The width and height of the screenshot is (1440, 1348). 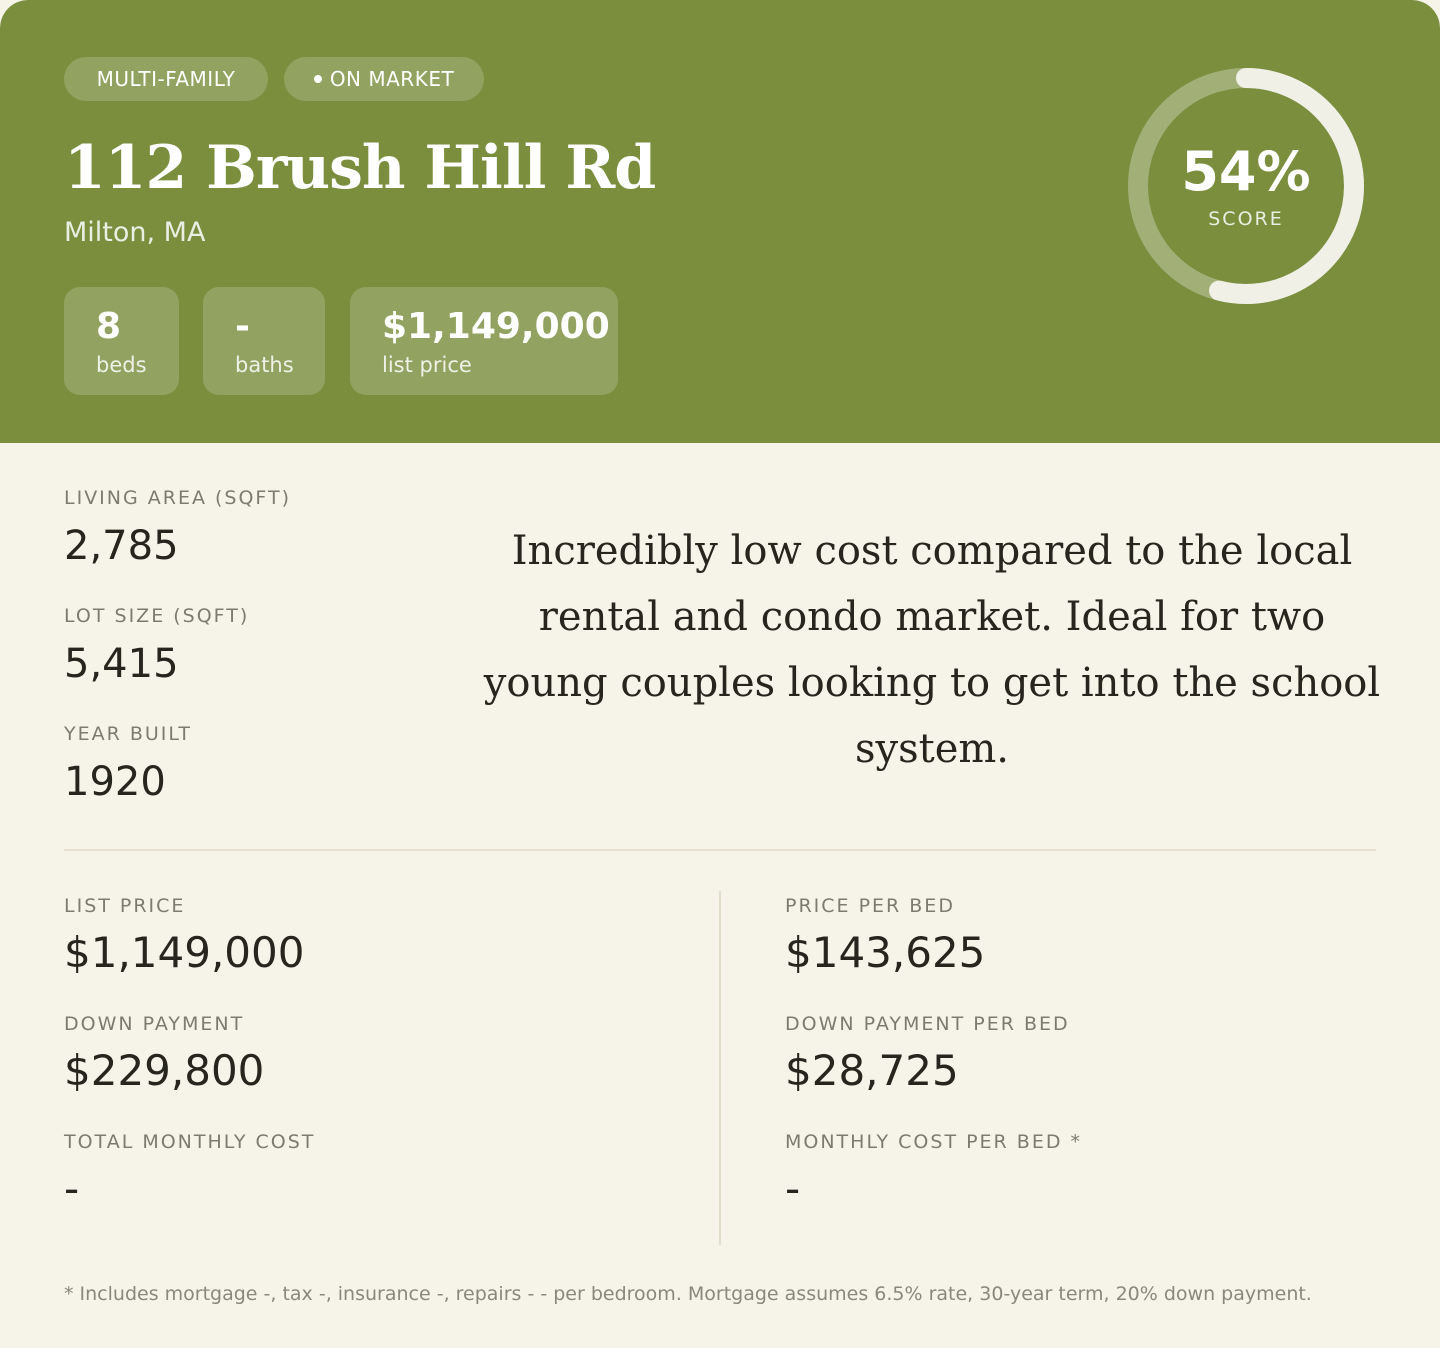 What do you see at coordinates (720, 1068) in the screenshot?
I see `column-divider` at bounding box center [720, 1068].